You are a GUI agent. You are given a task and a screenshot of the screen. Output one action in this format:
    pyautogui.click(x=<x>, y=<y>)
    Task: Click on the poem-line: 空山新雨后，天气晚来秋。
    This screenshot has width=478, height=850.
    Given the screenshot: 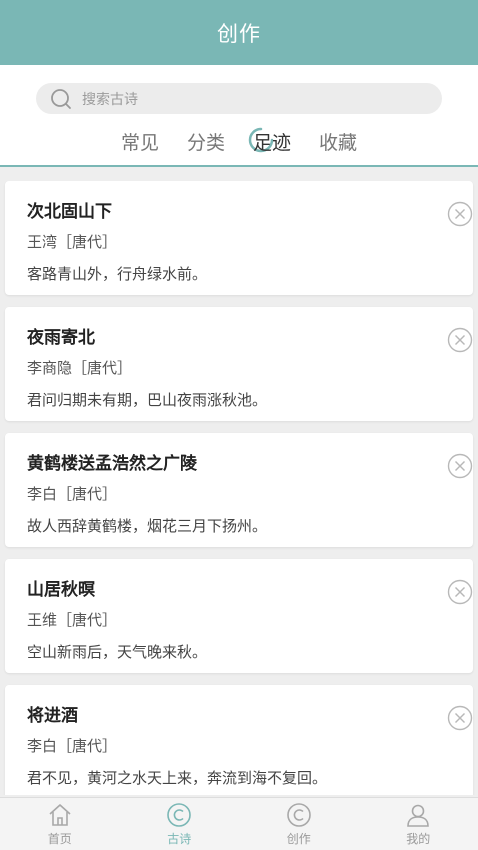 What is the action you would take?
    pyautogui.click(x=117, y=652)
    